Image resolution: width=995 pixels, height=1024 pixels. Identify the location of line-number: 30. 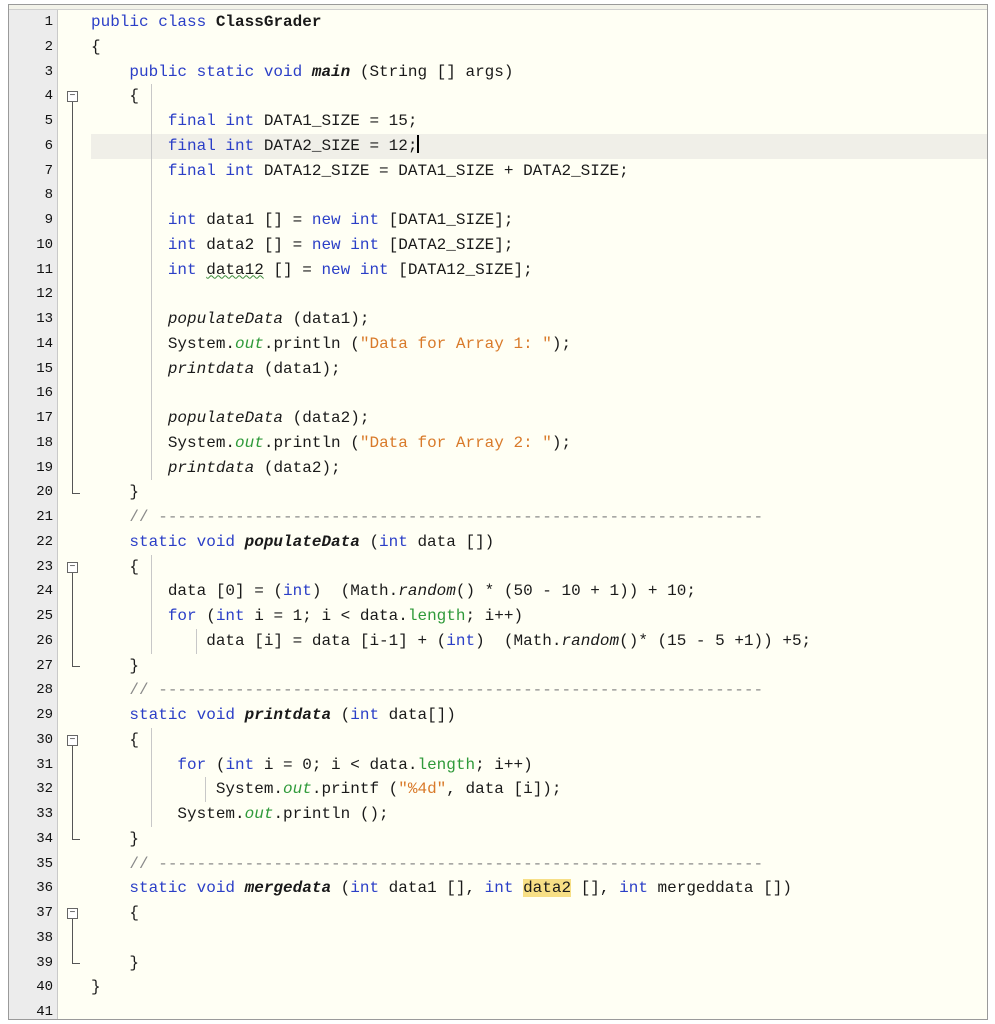
(44, 739).